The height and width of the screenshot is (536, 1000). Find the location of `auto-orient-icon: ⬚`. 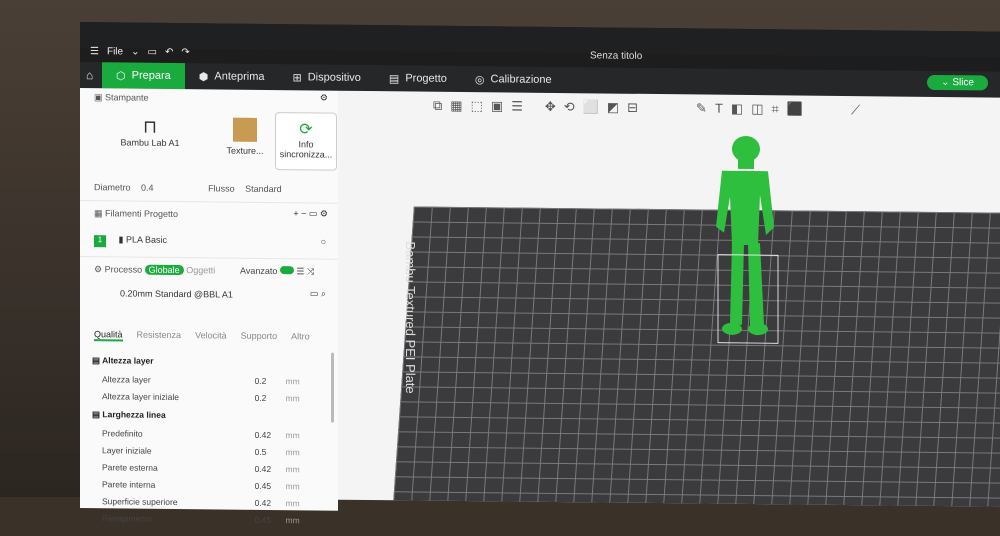

auto-orient-icon: ⬚ is located at coordinates (477, 106).